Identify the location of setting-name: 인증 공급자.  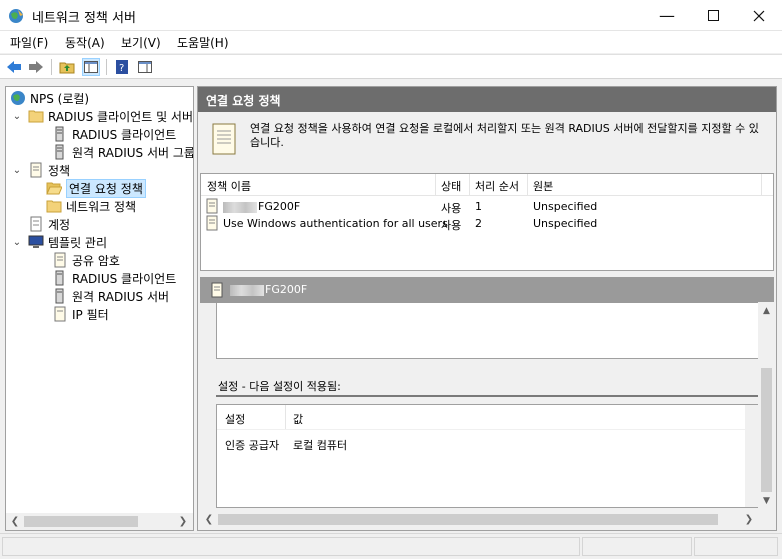
(252, 445).